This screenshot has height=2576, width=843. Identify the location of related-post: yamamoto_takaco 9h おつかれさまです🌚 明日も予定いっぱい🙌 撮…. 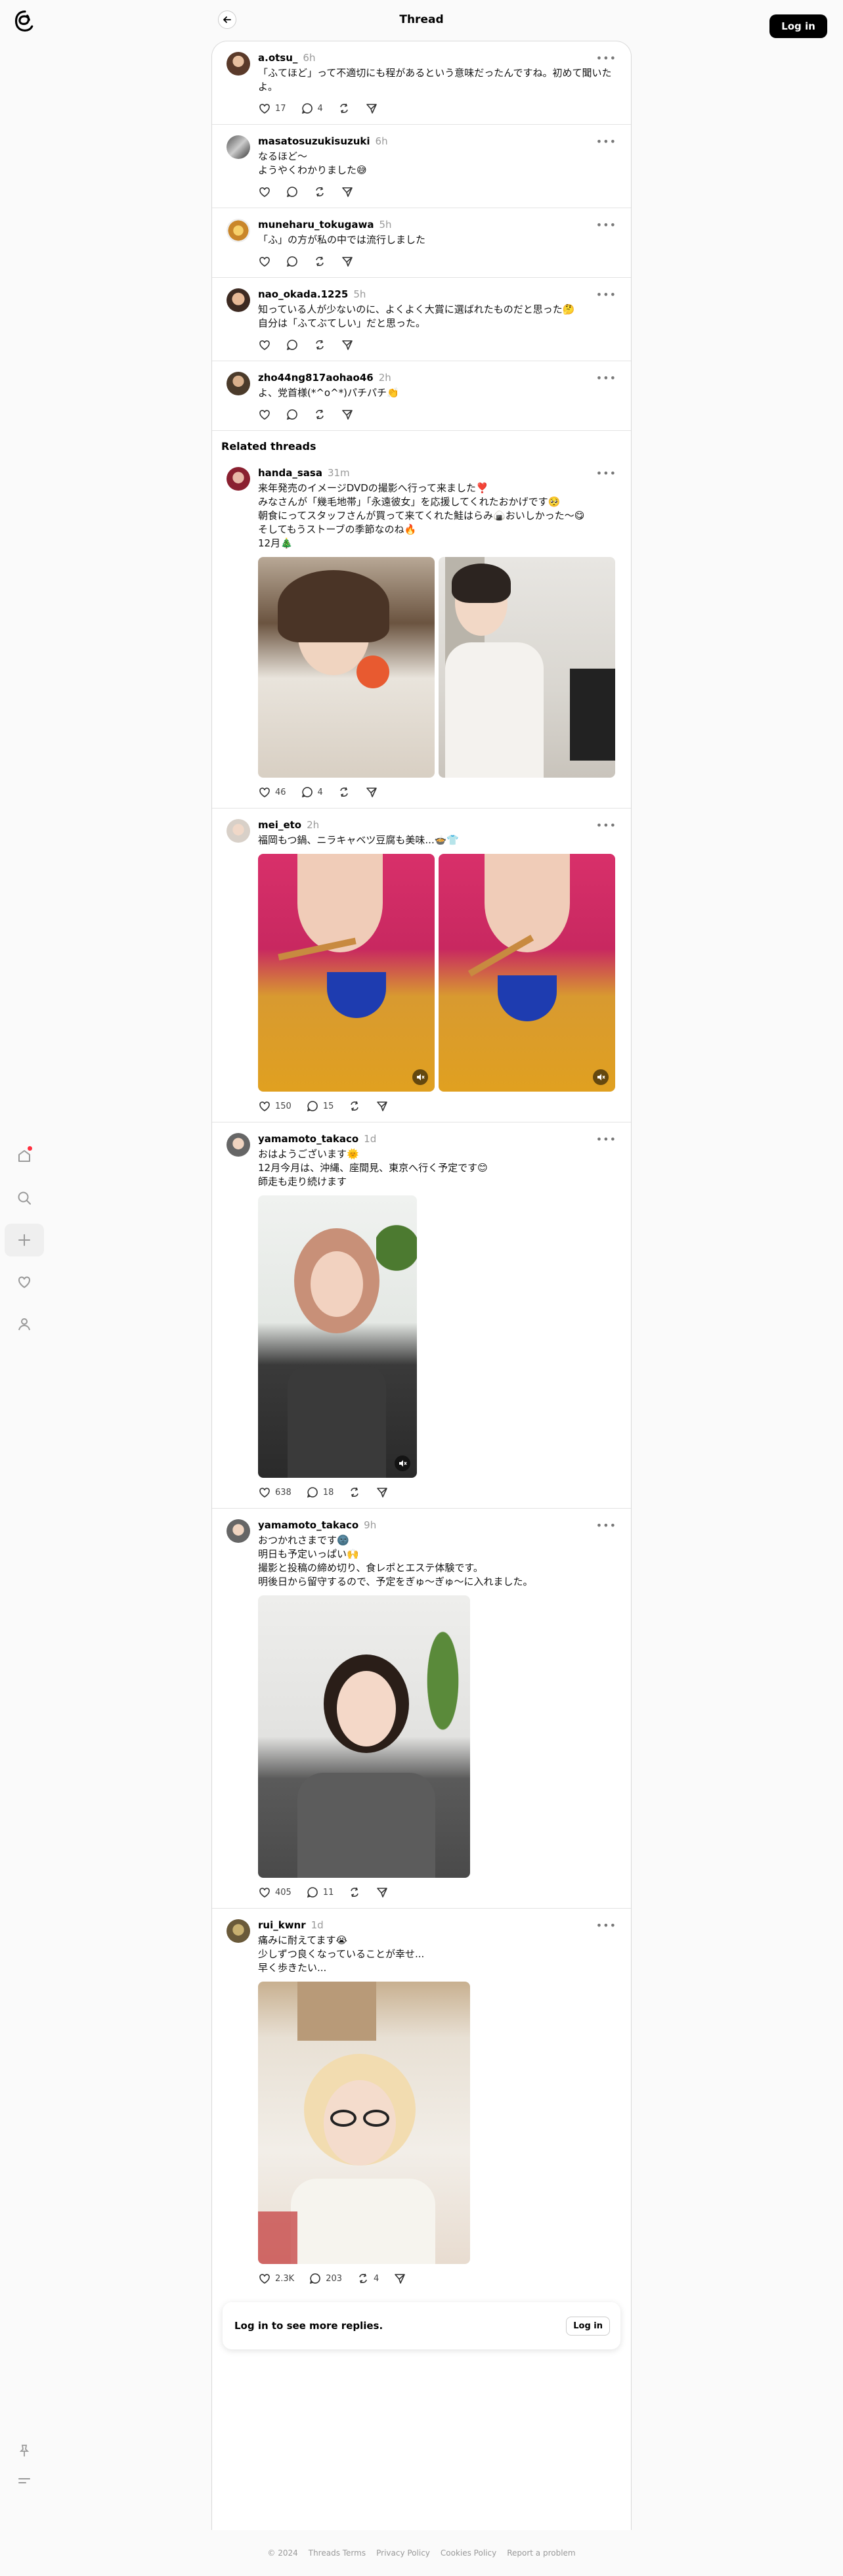
(421, 1709).